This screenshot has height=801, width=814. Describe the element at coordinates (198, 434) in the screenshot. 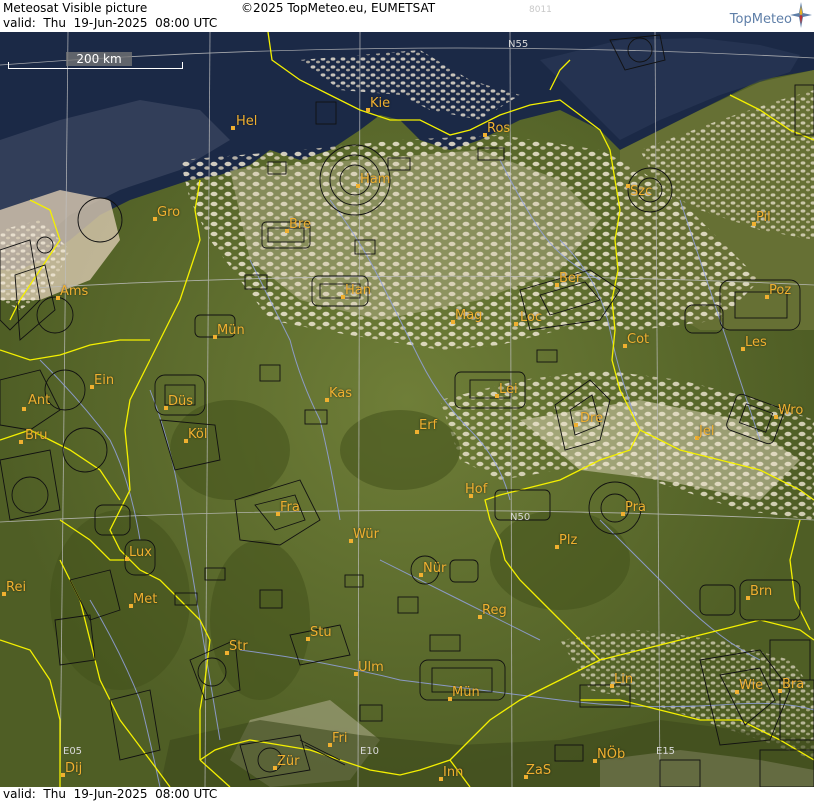

I see `city-name: Köl` at that location.